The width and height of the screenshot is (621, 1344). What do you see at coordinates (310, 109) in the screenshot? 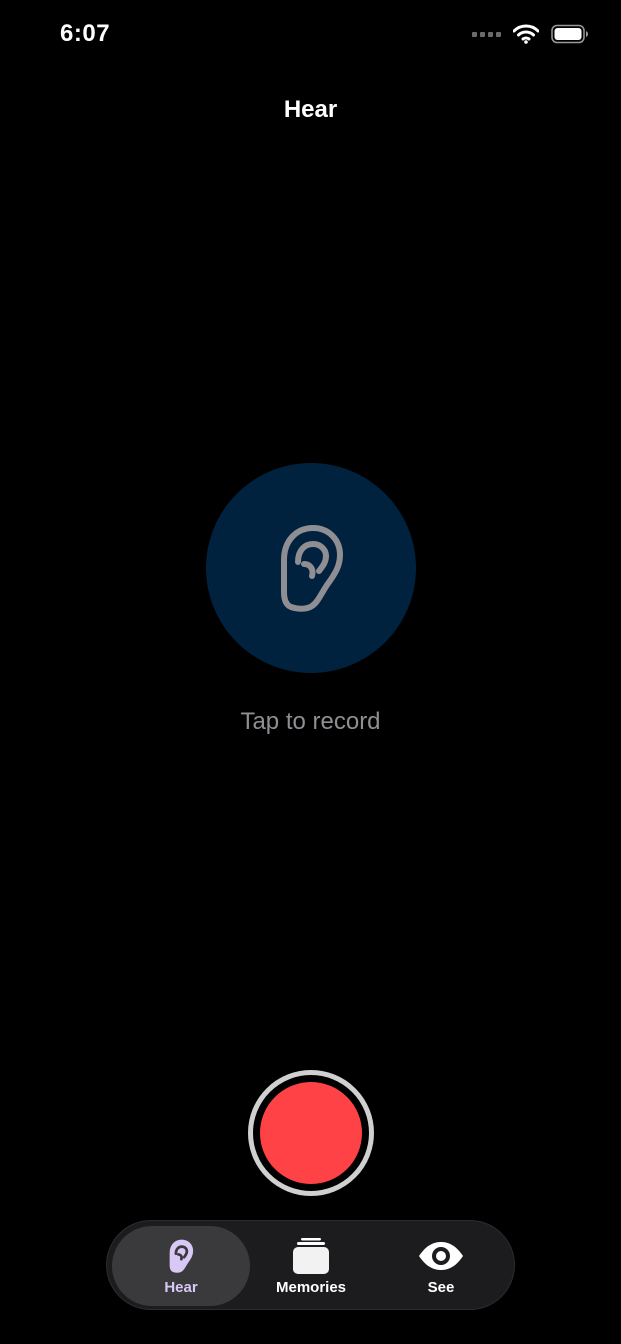
I see `page-title: Hear` at bounding box center [310, 109].